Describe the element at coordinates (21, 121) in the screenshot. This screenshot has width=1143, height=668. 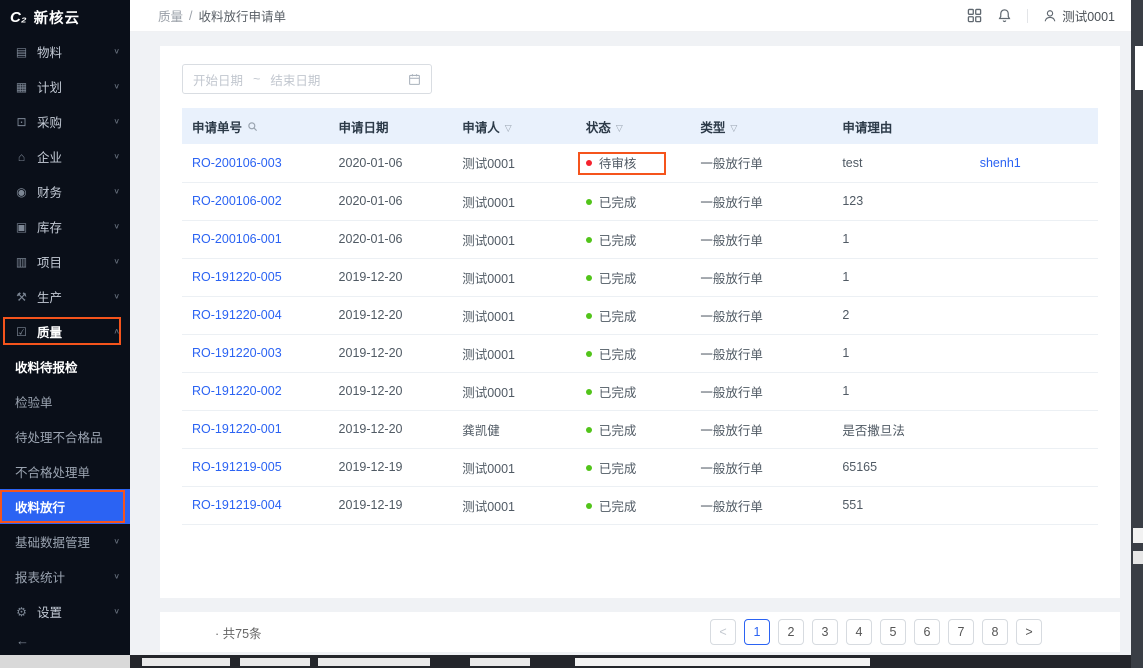
I see `purchase-icon: ⊡` at that location.